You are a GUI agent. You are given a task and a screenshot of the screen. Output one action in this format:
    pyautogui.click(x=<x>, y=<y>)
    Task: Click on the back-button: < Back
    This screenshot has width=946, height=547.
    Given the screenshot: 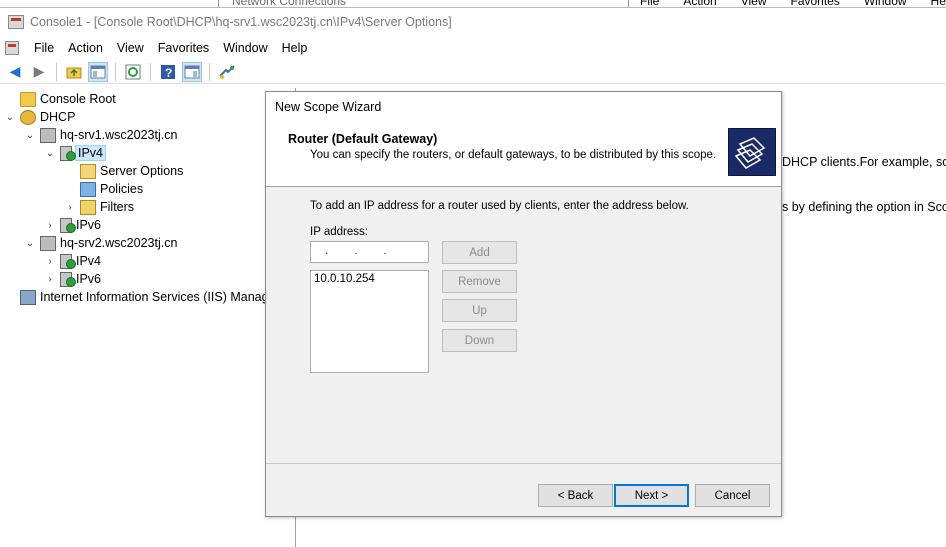 What is the action you would take?
    pyautogui.click(x=575, y=495)
    